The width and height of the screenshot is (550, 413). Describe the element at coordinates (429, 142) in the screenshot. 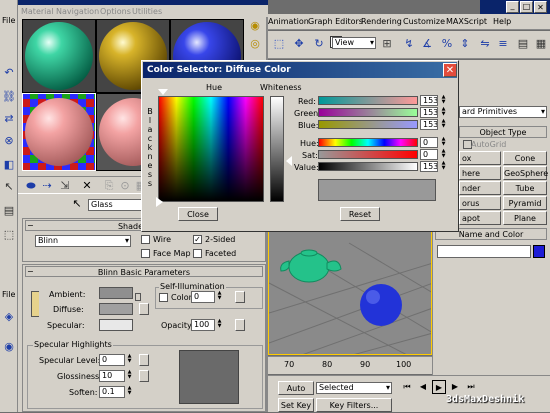

I see `hue-value: 0` at that location.